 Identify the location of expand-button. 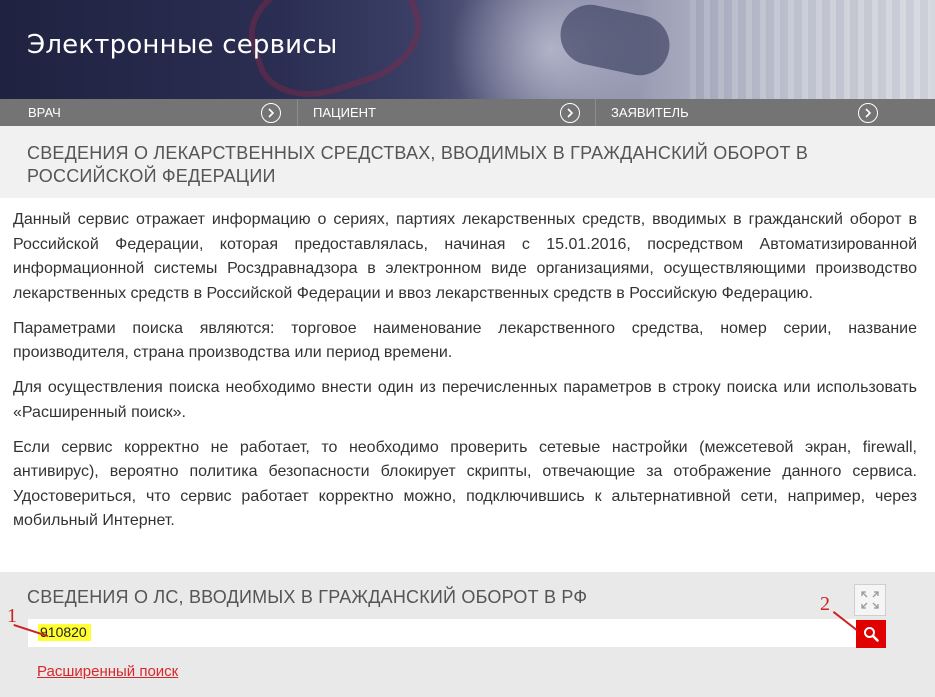
(870, 600).